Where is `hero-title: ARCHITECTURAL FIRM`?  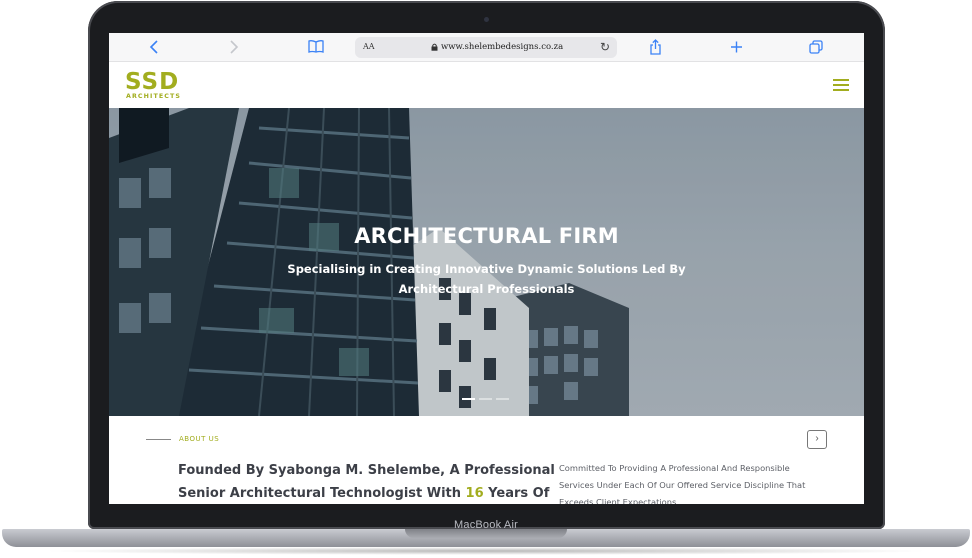
hero-title: ARCHITECTURAL FIRM is located at coordinates (486, 236).